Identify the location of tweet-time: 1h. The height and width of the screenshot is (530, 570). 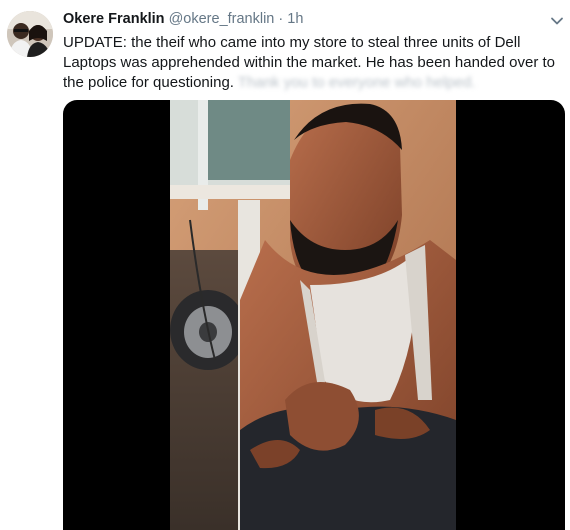
(295, 19).